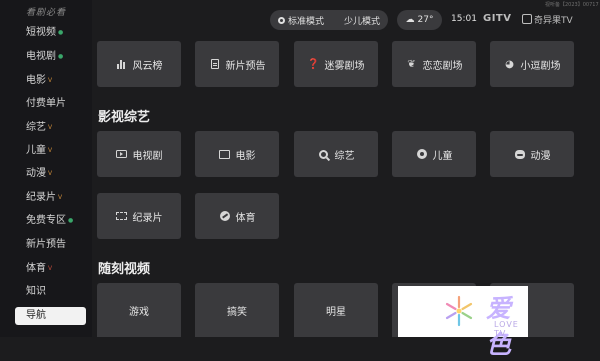 The width and height of the screenshot is (600, 361). Describe the element at coordinates (540, 66) in the screenshot. I see `tile-label: 小逗剧场` at that location.